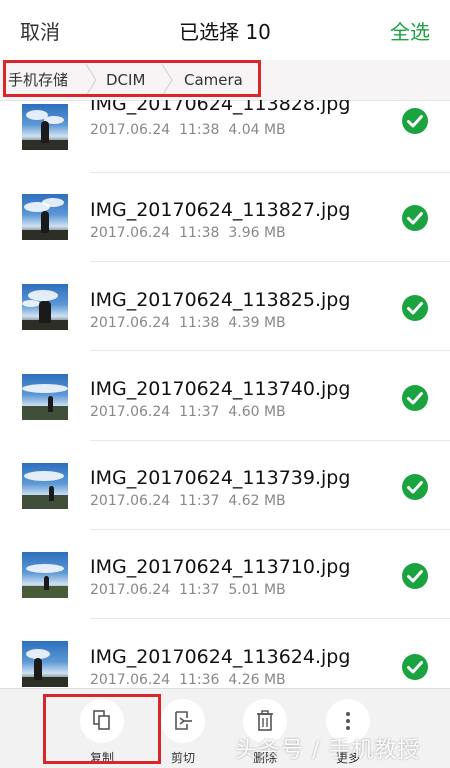 The width and height of the screenshot is (450, 768). I want to click on selection-header: 取消 已选择 10 全选, so click(225, 30).